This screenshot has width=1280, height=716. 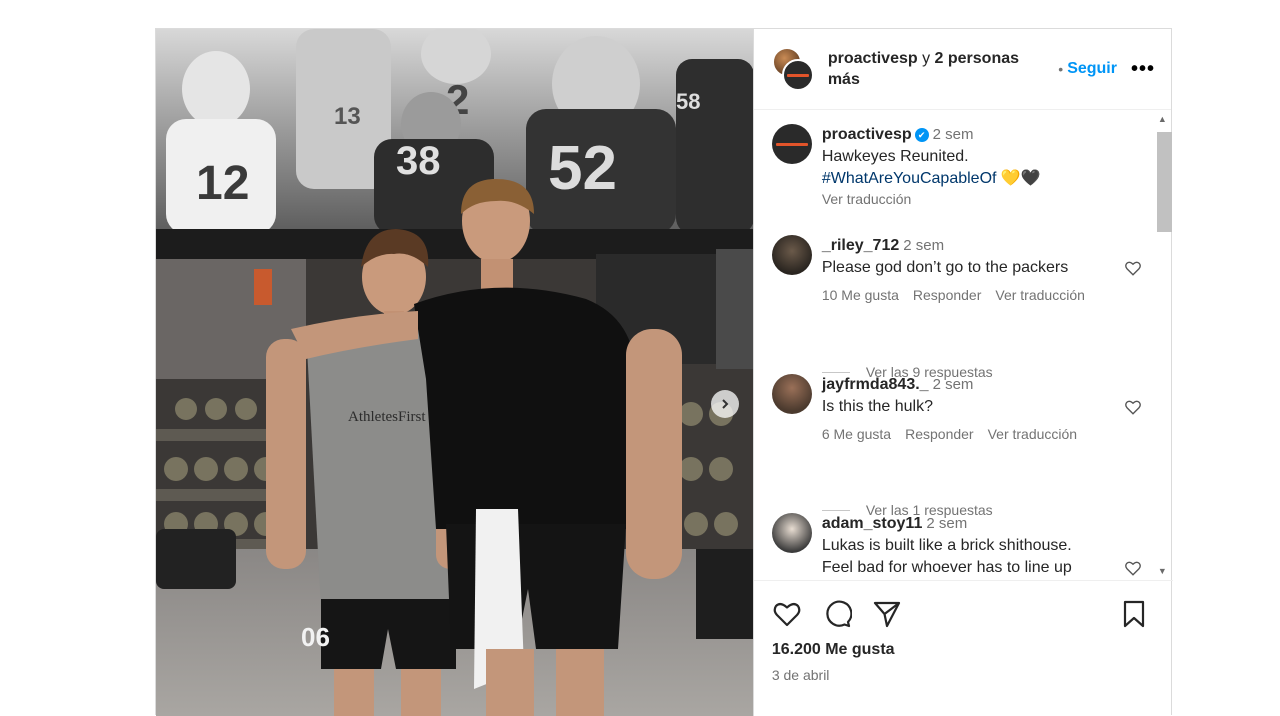 I want to click on send-icon, so click(x=887, y=614).